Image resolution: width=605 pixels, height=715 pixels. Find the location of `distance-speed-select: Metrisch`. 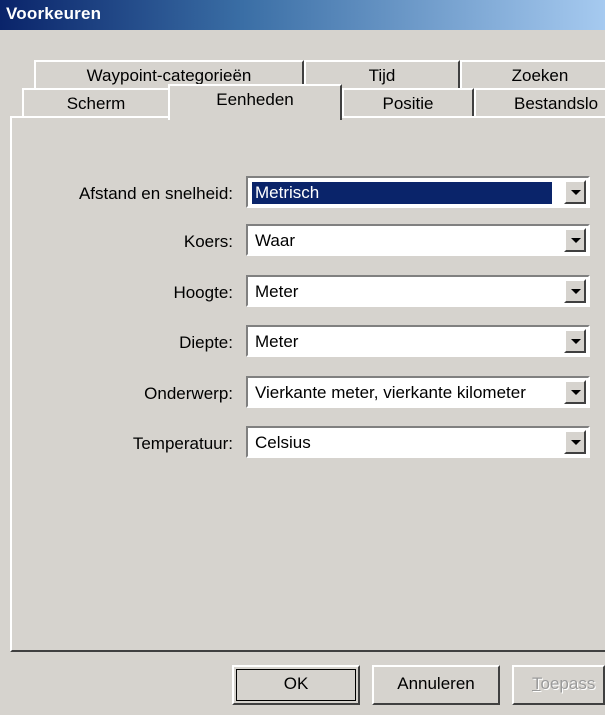

distance-speed-select: Metrisch is located at coordinates (418, 192).